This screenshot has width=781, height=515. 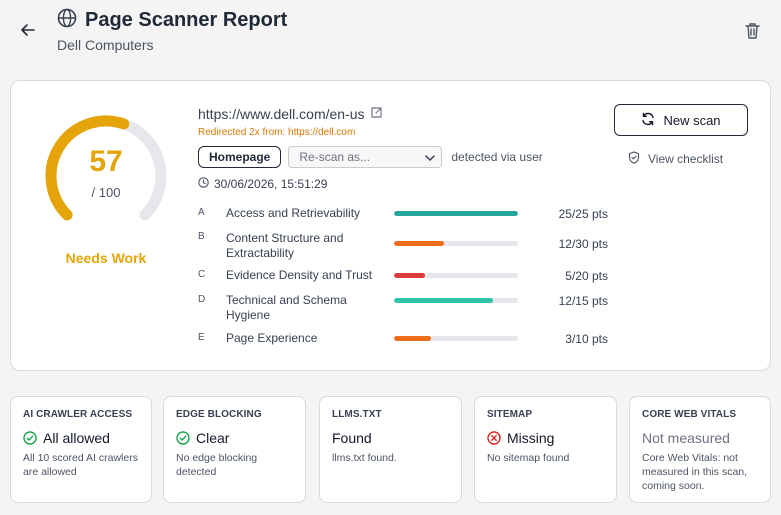 What do you see at coordinates (80, 465) in the screenshot?
I see `tile-description: All 10 scored AI crawlers are allowed` at bounding box center [80, 465].